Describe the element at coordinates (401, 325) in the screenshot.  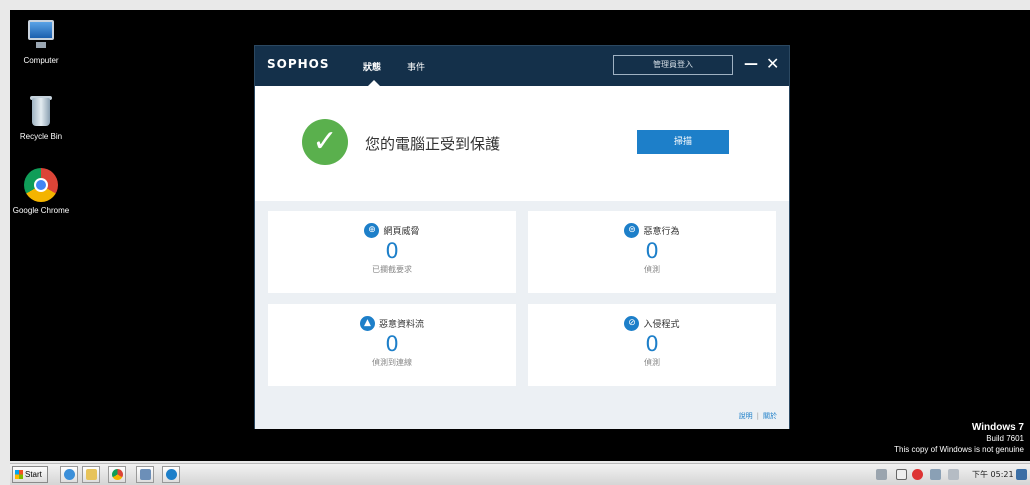
I see `card-title: 惡意資料流` at that location.